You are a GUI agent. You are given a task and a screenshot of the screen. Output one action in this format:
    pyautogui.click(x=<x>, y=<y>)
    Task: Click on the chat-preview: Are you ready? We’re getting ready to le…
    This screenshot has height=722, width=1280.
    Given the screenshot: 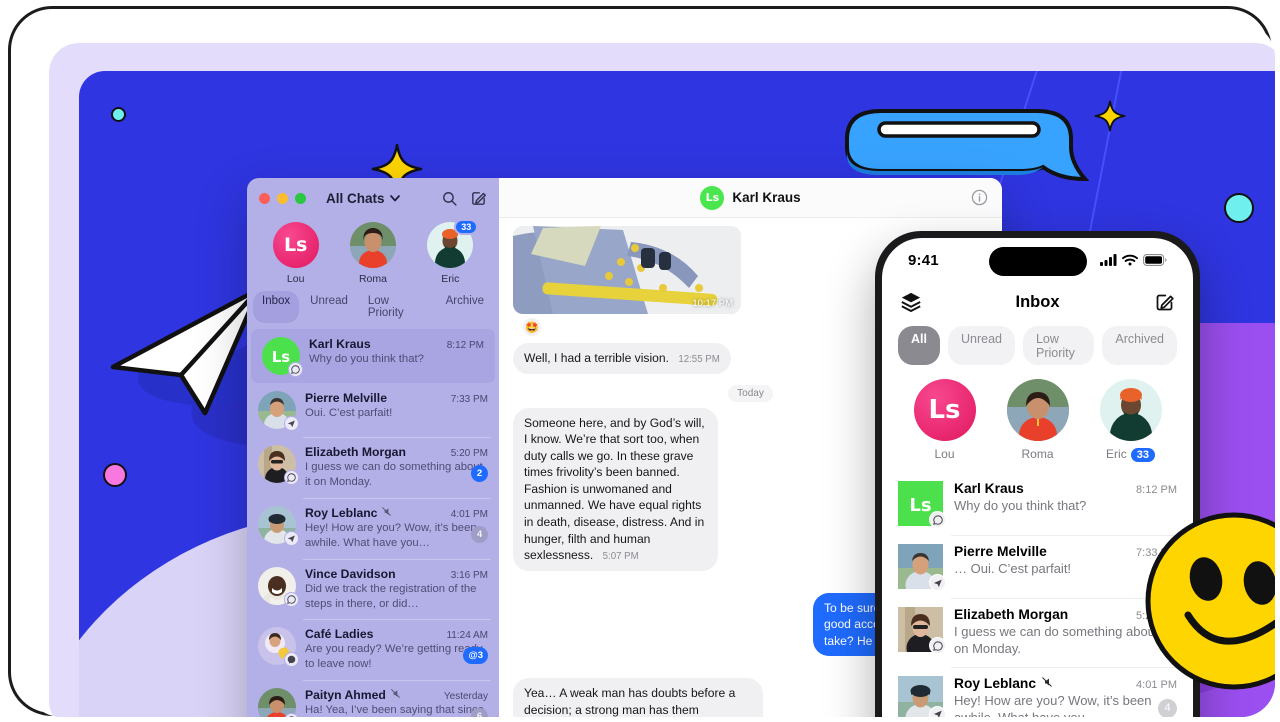 What is the action you would take?
    pyautogui.click(x=394, y=657)
    